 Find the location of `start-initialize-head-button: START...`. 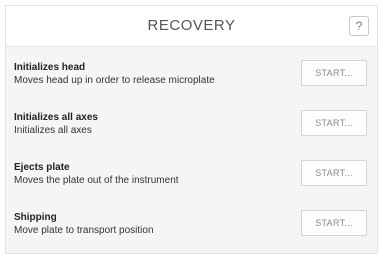

start-initialize-head-button: START... is located at coordinates (334, 73).